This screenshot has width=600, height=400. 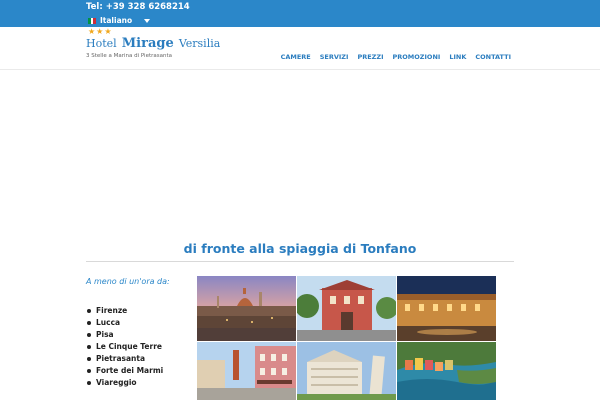 What do you see at coordinates (370, 57) in the screenshot?
I see `nav-prezzi: PREZZI` at bounding box center [370, 57].